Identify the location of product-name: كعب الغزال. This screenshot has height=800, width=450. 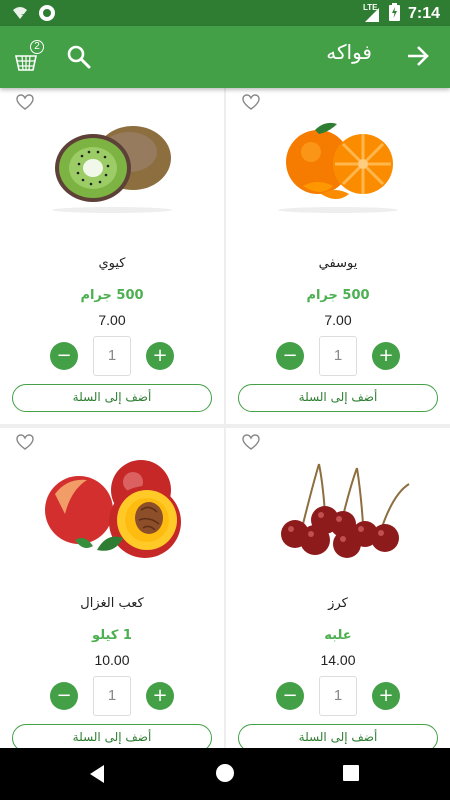
(112, 603).